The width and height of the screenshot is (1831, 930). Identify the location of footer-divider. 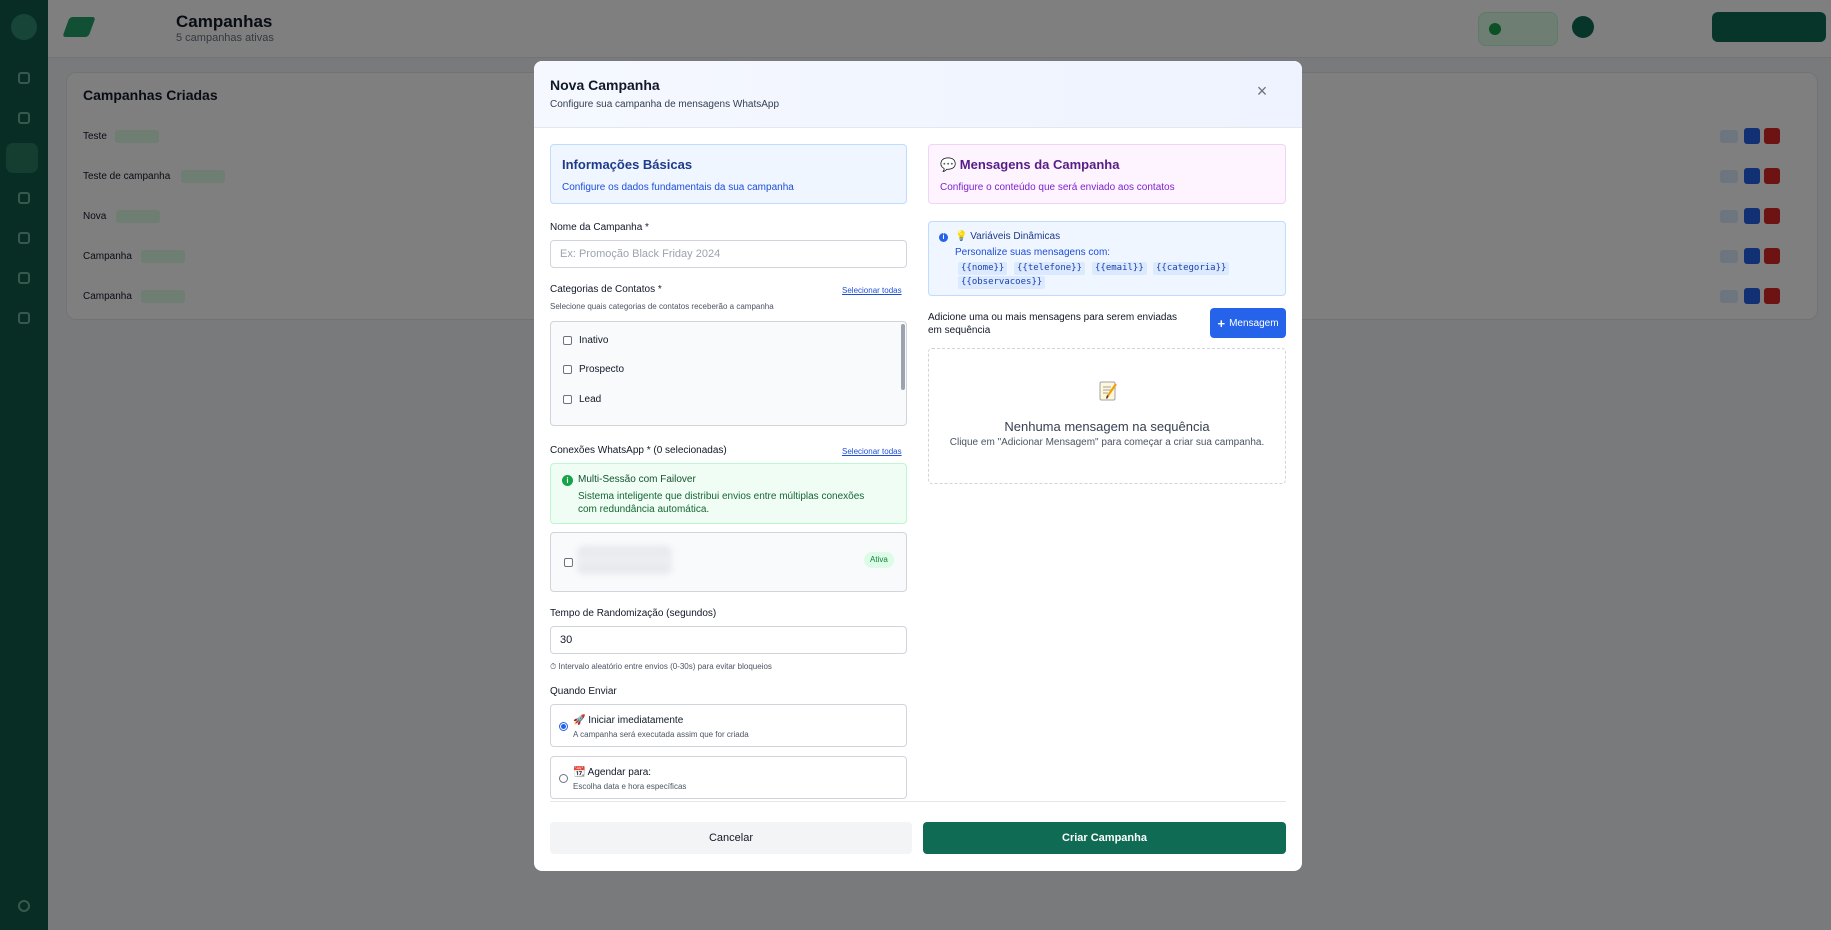
(918, 801).